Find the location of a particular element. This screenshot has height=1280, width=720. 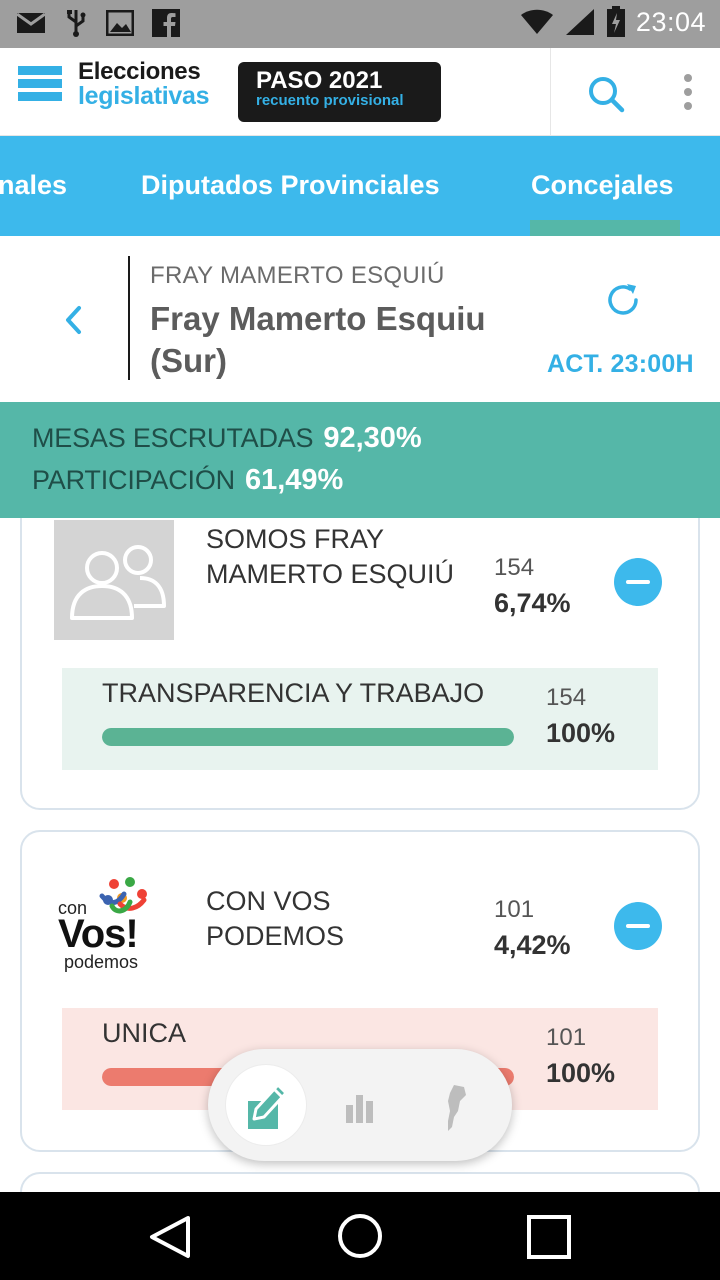

nav-vote-button is located at coordinates (266, 1105).